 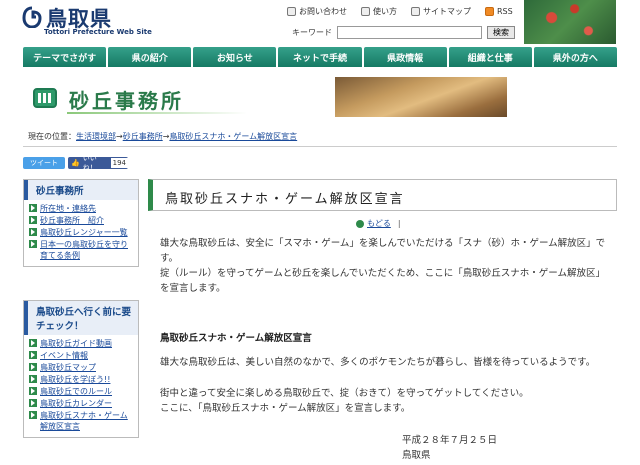 What do you see at coordinates (499, 11) in the screenshot?
I see `rss-link: RSS` at bounding box center [499, 11].